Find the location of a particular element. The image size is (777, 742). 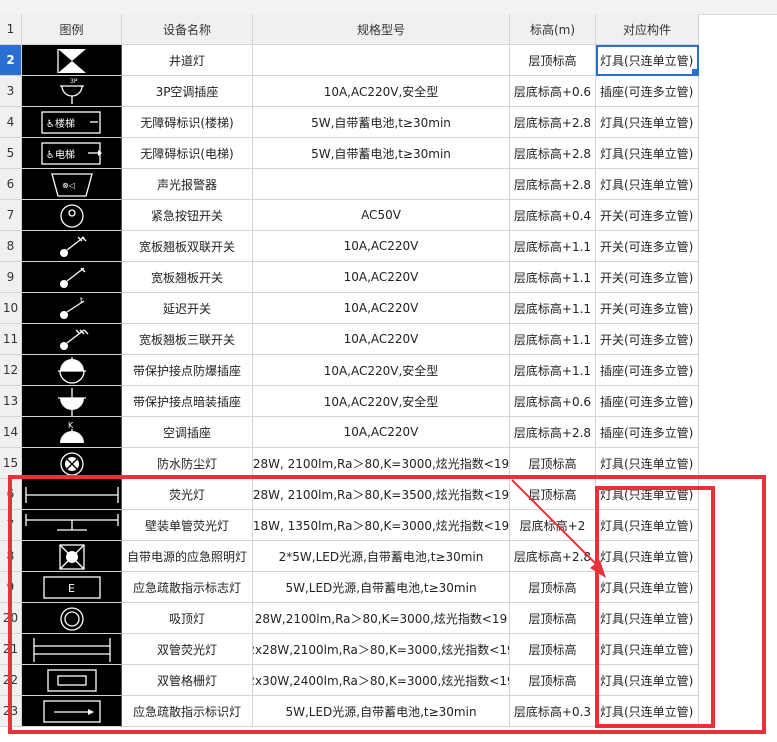

column-header-device-name: 设备名称 is located at coordinates (187, 29).